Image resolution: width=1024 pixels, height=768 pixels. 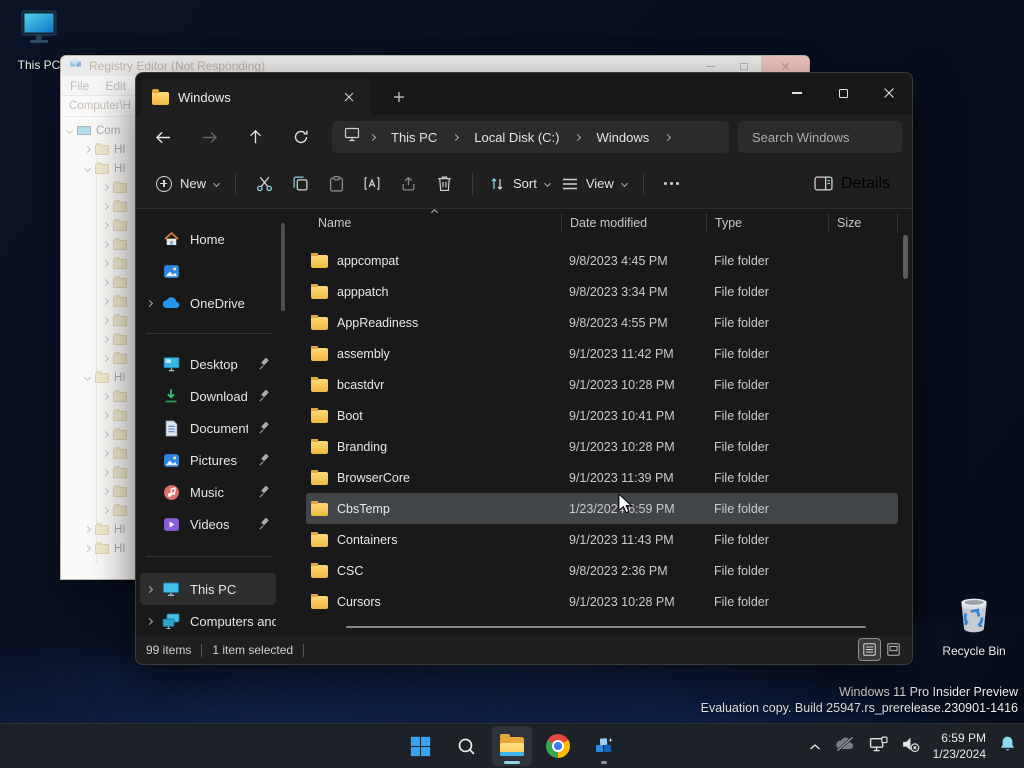 What do you see at coordinates (399, 97) in the screenshot?
I see `new-tab-button` at bounding box center [399, 97].